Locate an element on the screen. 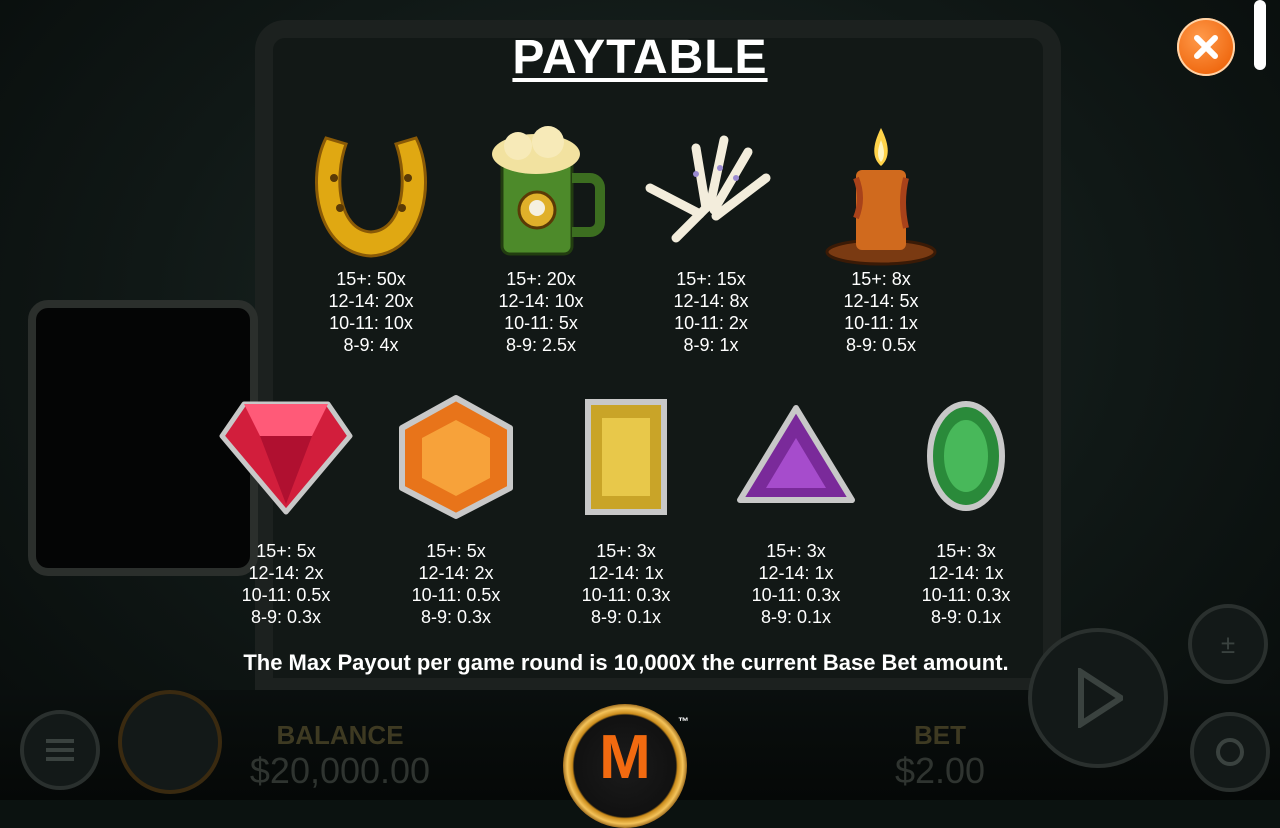  pay-line: 15+: 15x is located at coordinates (711, 279).